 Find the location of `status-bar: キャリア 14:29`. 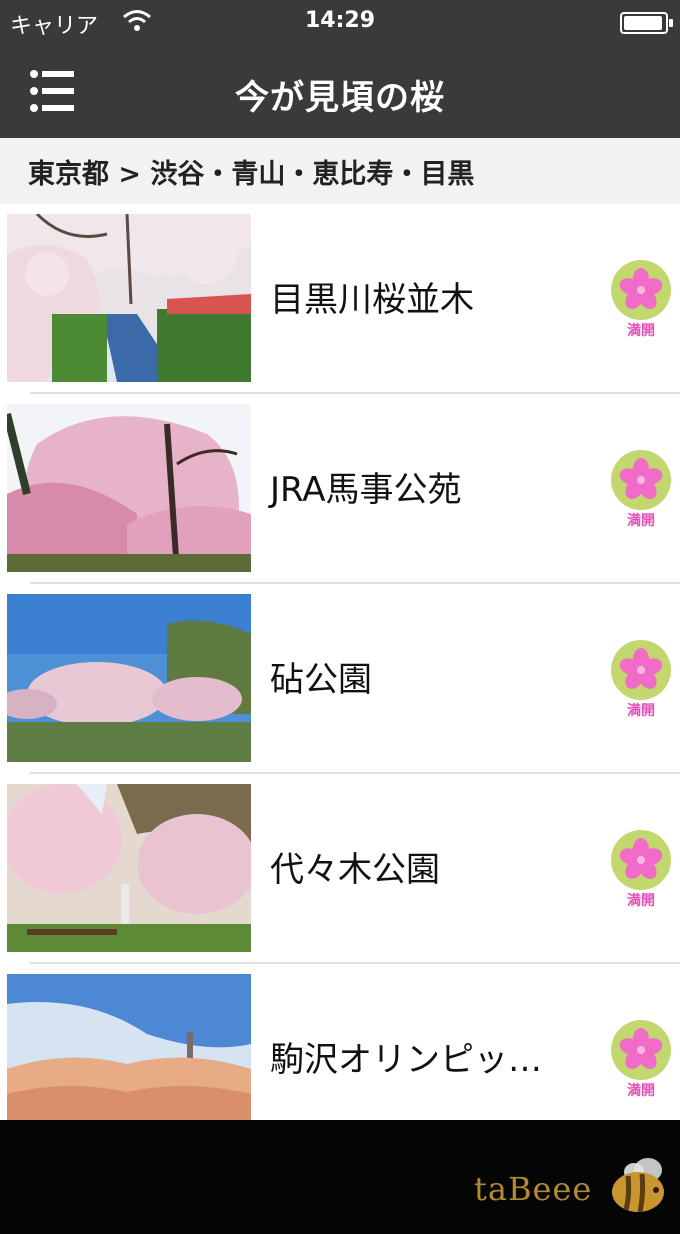

status-bar: キャリア 14:29 is located at coordinates (340, 22).